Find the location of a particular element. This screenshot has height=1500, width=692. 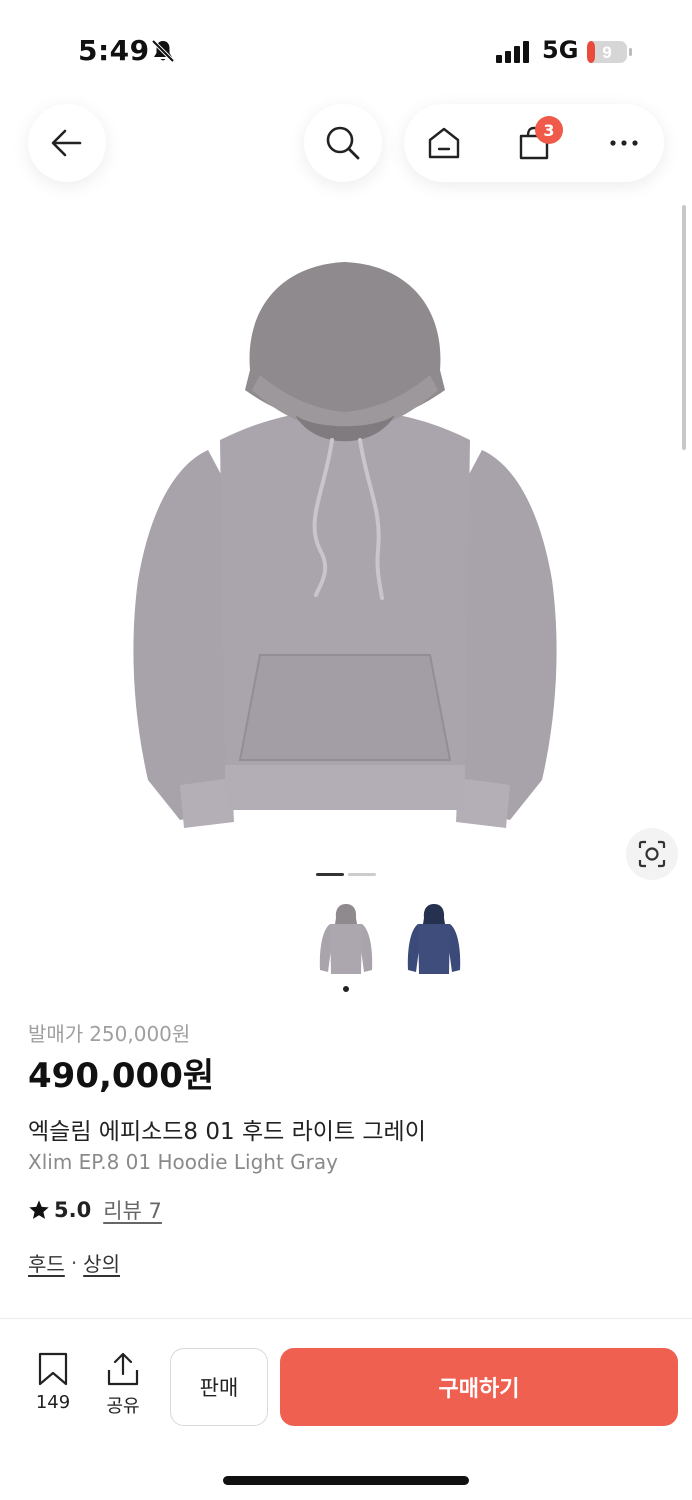

bookmark-icon is located at coordinates (53, 1369).